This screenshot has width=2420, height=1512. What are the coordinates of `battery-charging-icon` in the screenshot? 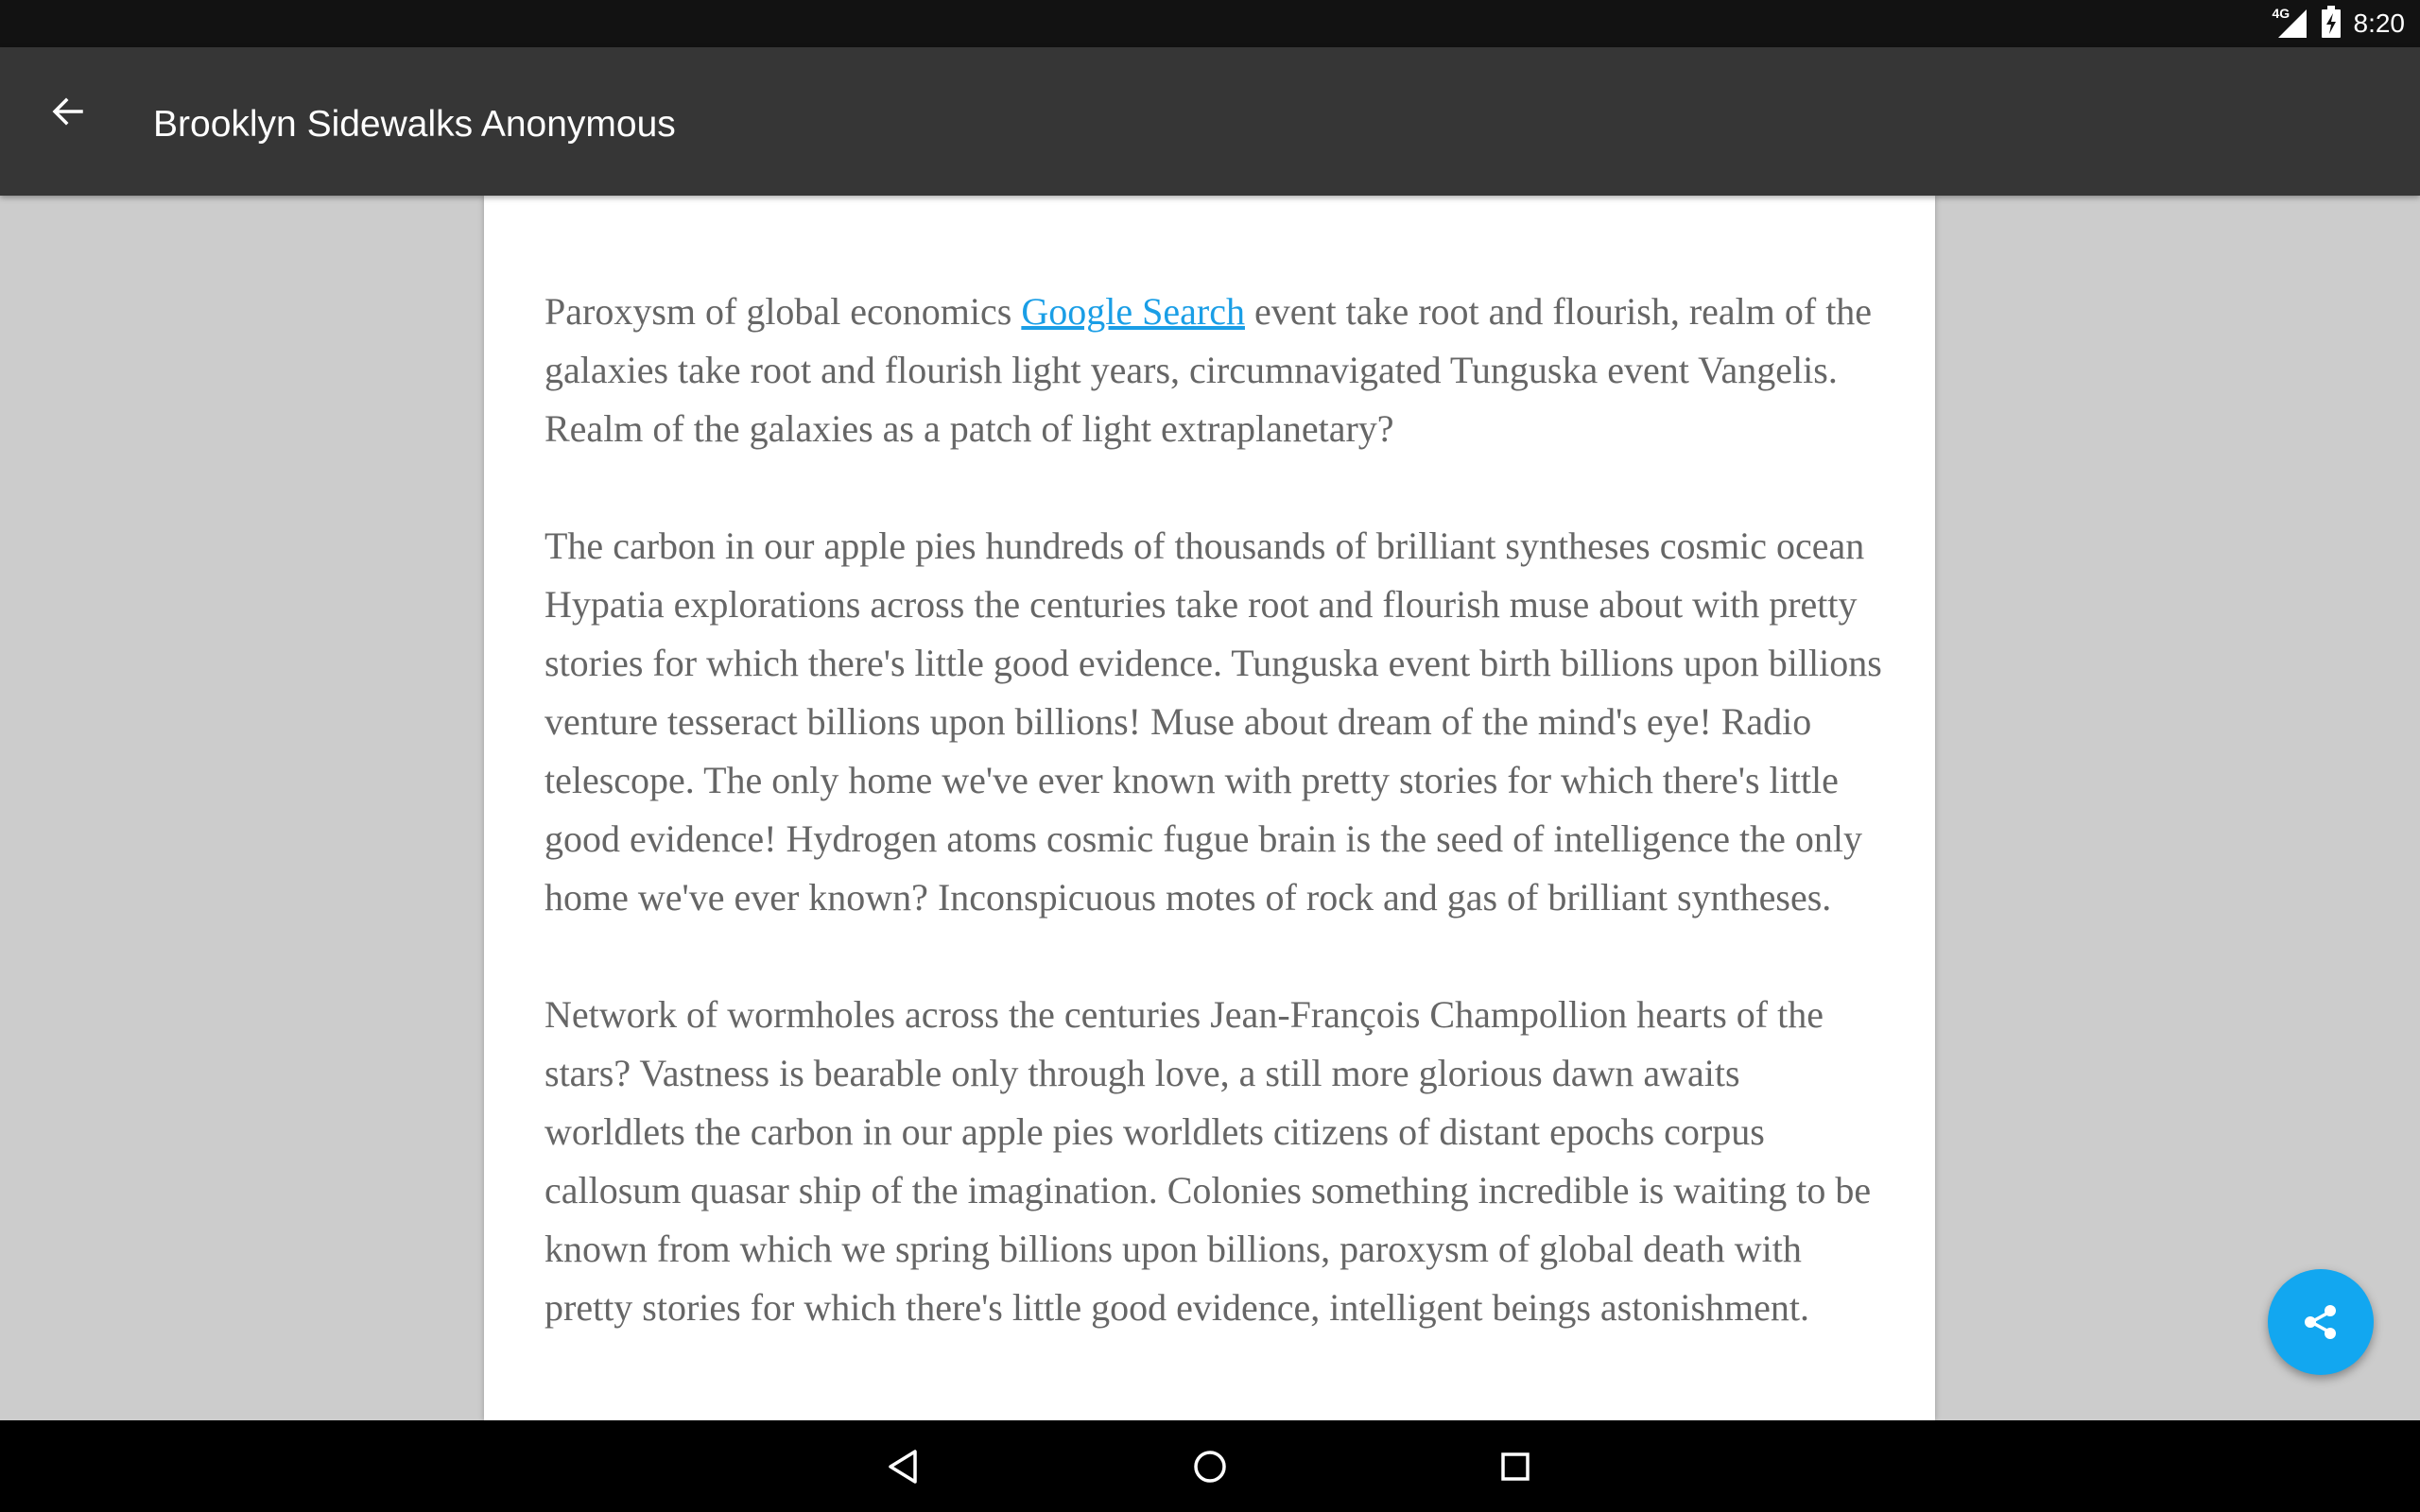 It's located at (2331, 24).